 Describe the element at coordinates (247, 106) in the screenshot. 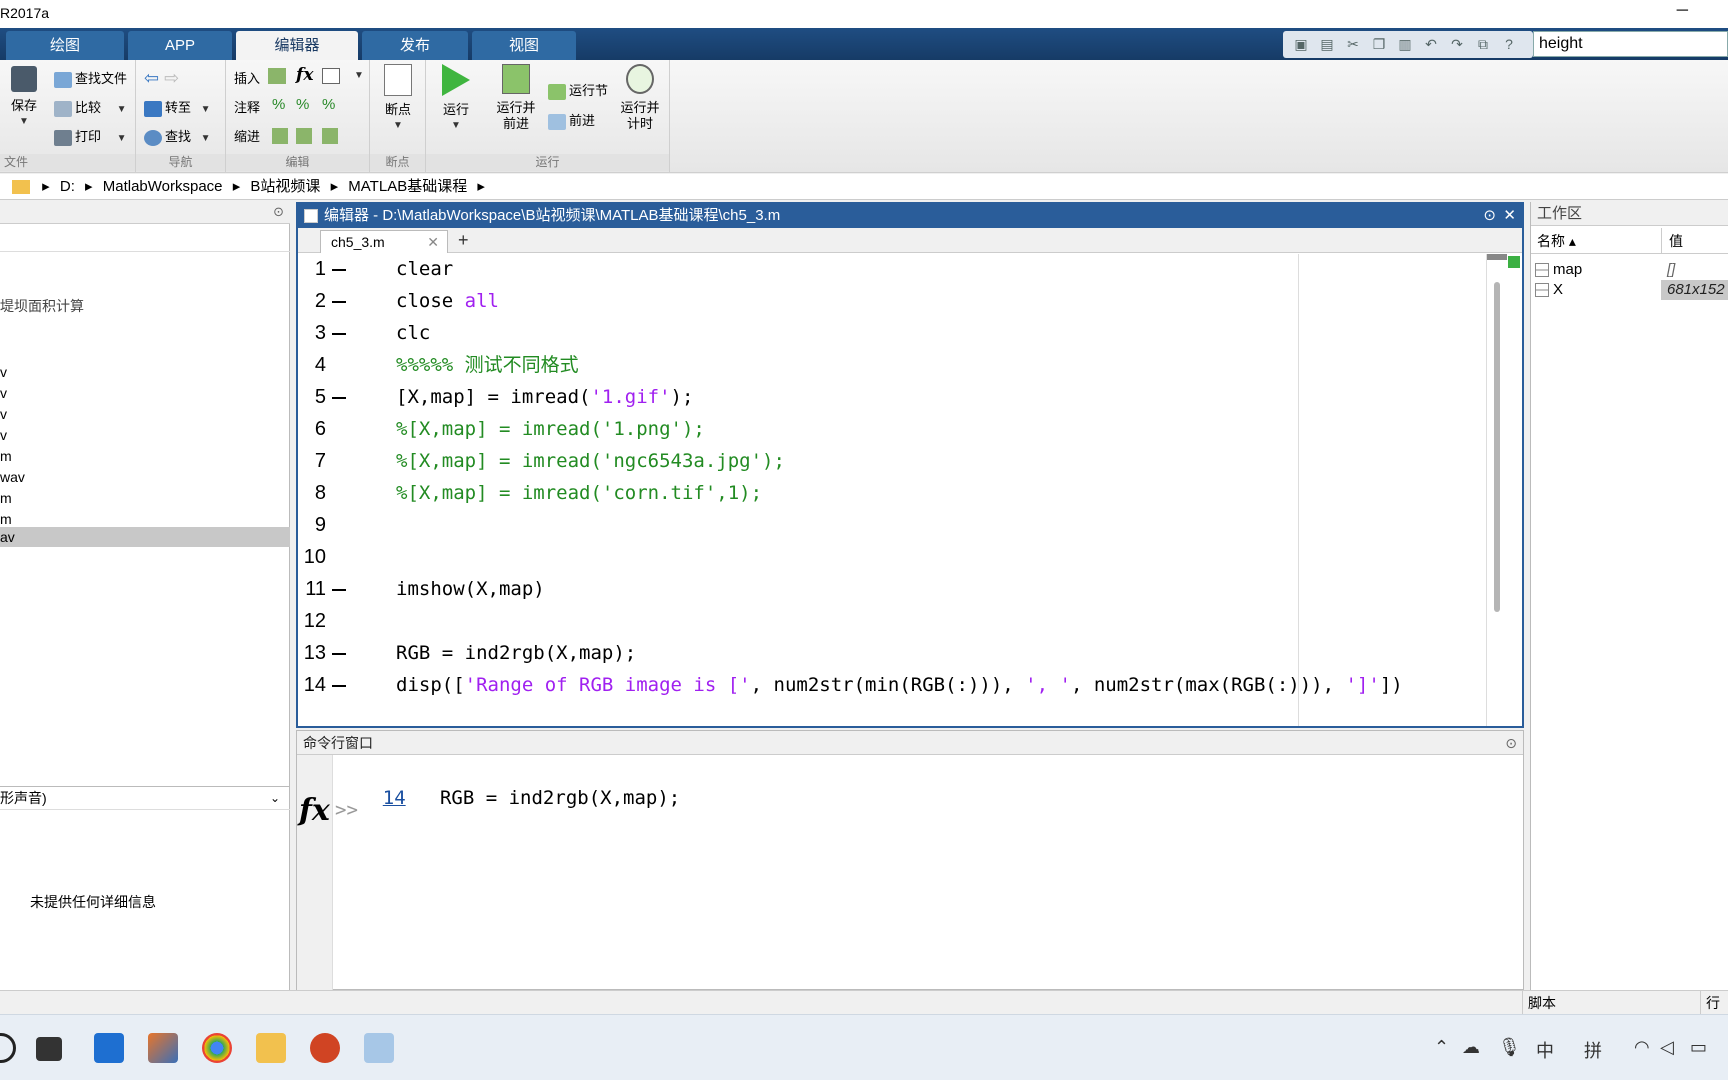

I see `comment-button: 注释` at that location.